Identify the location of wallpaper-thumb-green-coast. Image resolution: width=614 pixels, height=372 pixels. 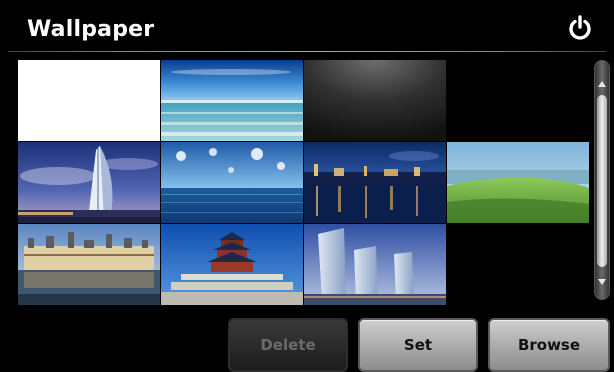
(518, 182).